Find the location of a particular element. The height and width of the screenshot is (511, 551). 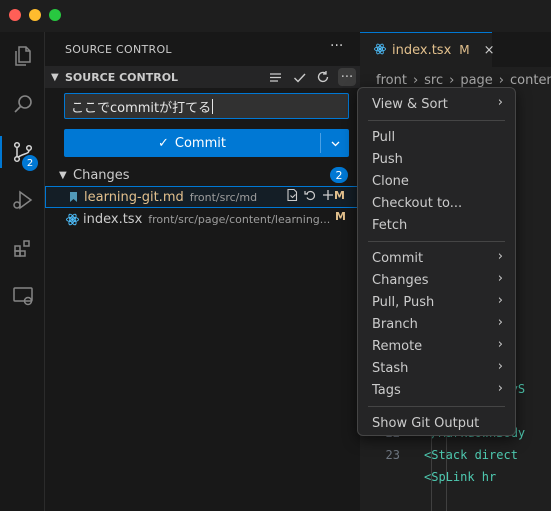

changes-label: Changes is located at coordinates (101, 175).